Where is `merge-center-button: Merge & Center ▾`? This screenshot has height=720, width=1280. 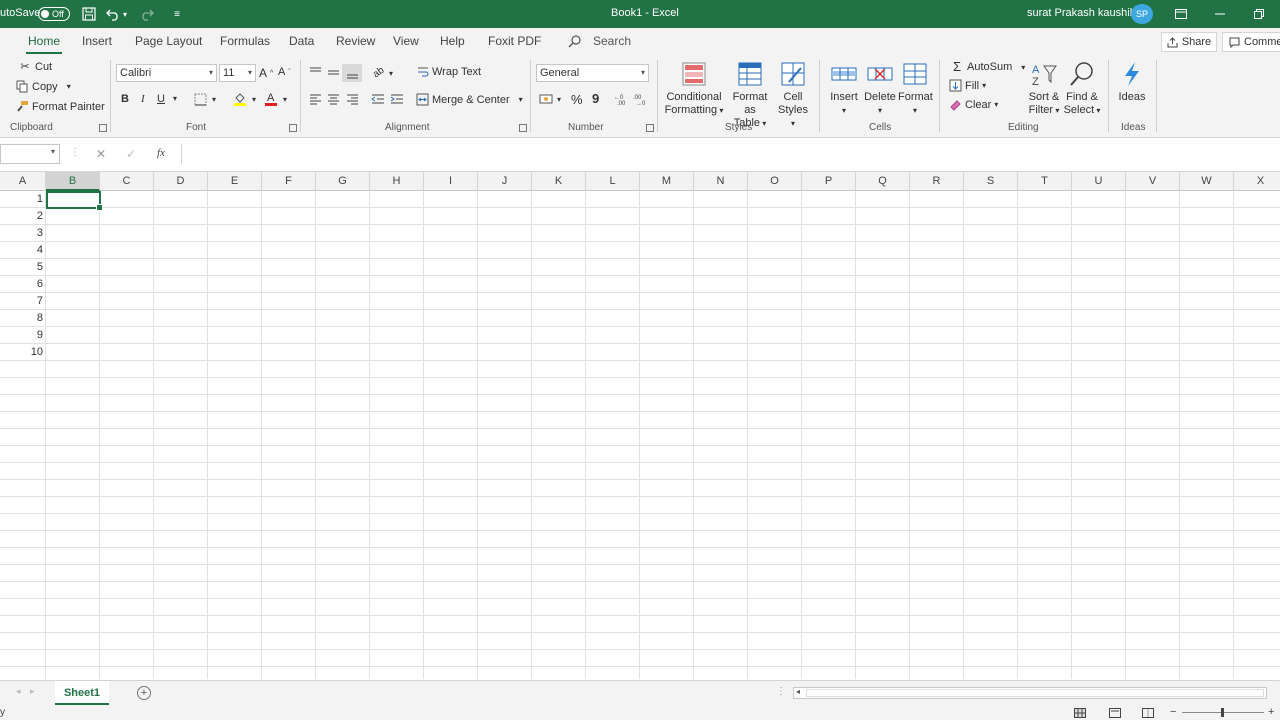 merge-center-button: Merge & Center ▾ is located at coordinates (469, 99).